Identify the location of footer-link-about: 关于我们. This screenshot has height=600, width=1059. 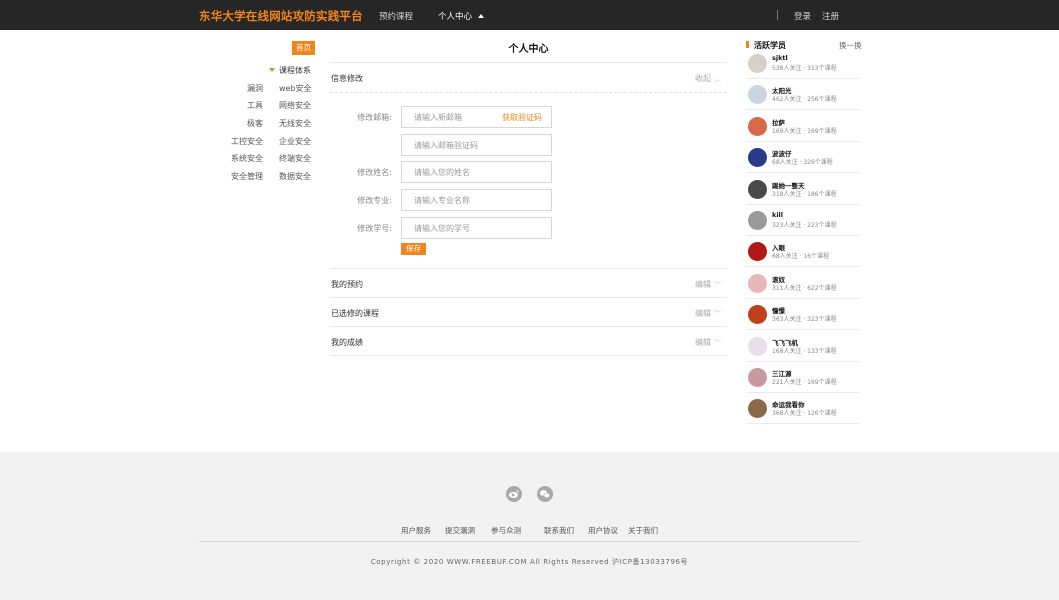
(643, 530).